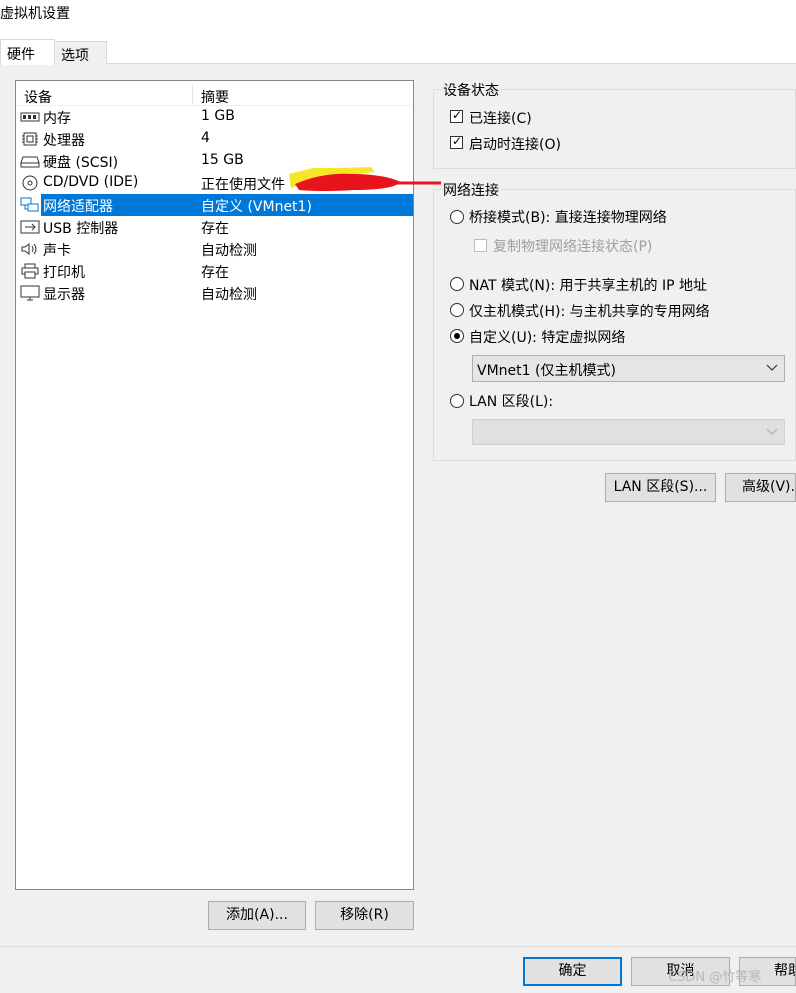 The height and width of the screenshot is (993, 796). What do you see at coordinates (57, 119) in the screenshot?
I see `device-name: 内存` at bounding box center [57, 119].